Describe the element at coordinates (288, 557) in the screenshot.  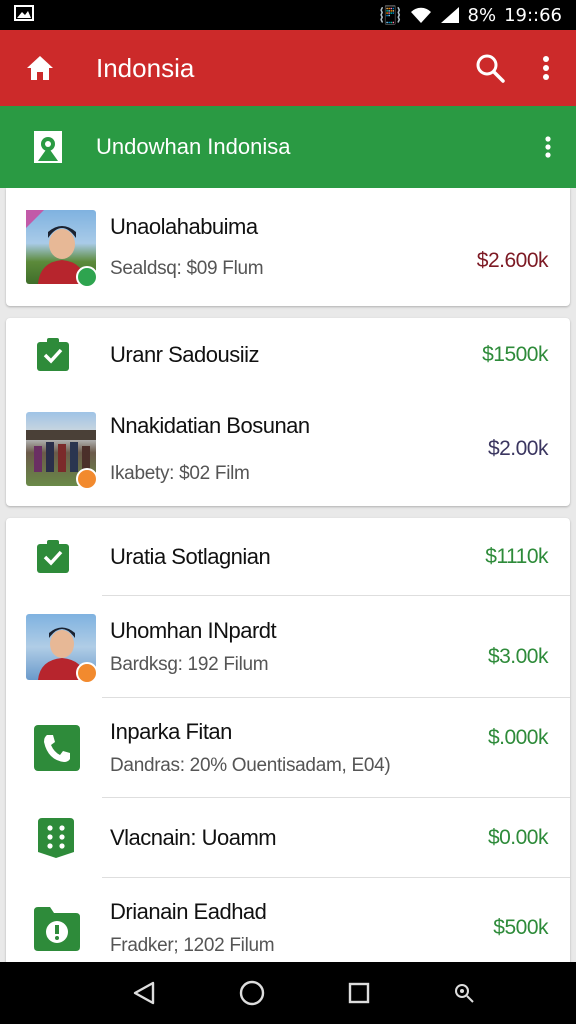
I see `list-item: Uratia Sotlagnian $1110k` at that location.